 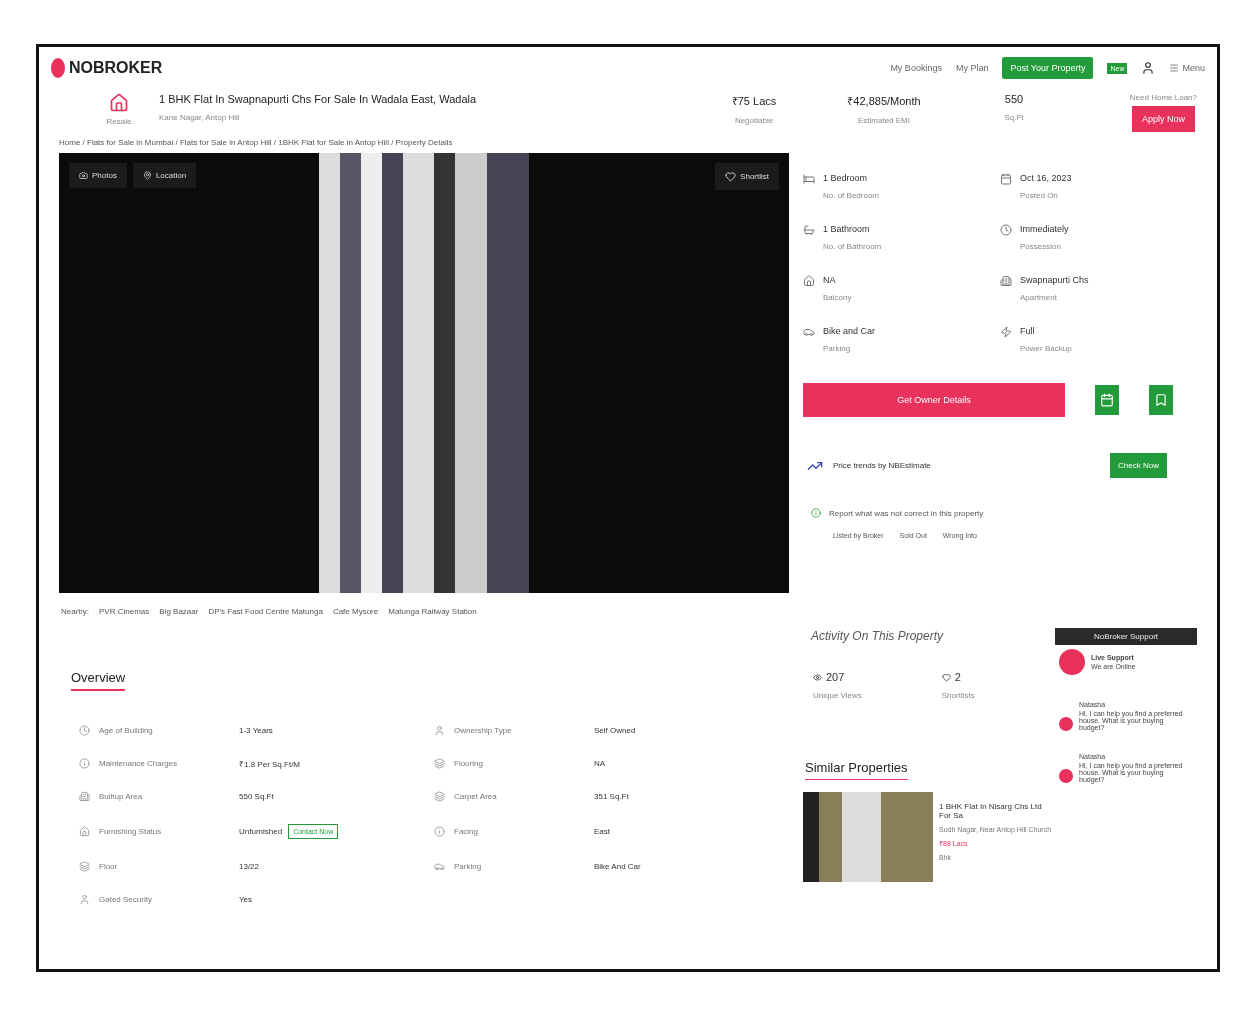 What do you see at coordinates (147, 175) in the screenshot?
I see `location-icon` at bounding box center [147, 175].